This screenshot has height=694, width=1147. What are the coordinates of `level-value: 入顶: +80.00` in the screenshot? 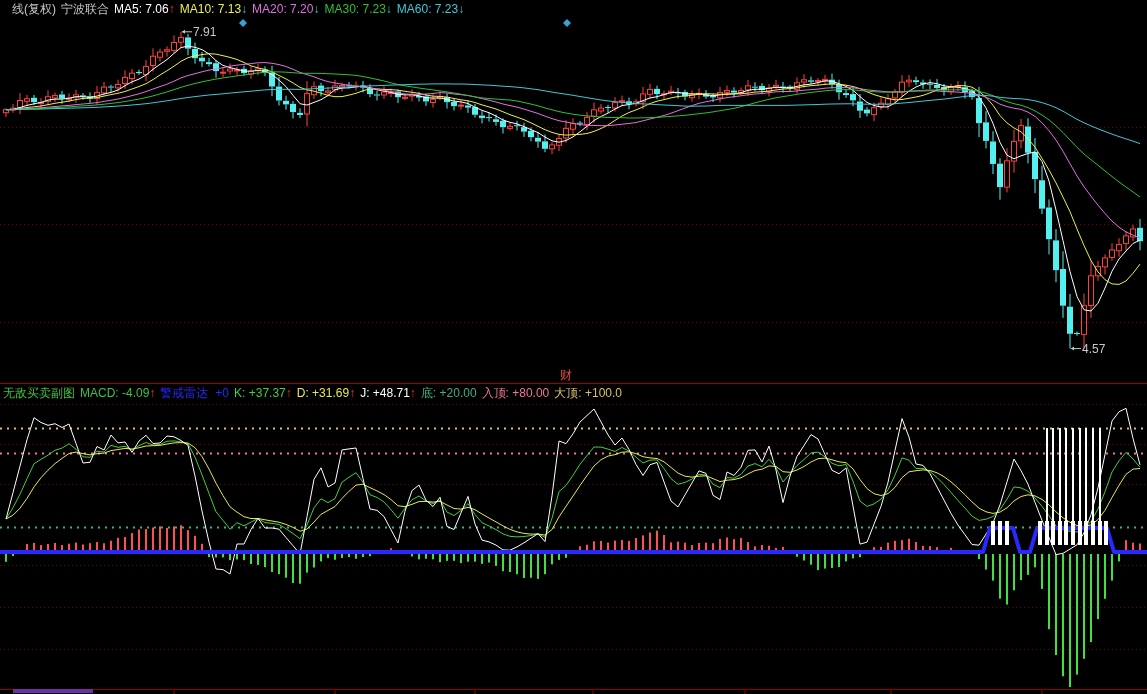 It's located at (515, 393).